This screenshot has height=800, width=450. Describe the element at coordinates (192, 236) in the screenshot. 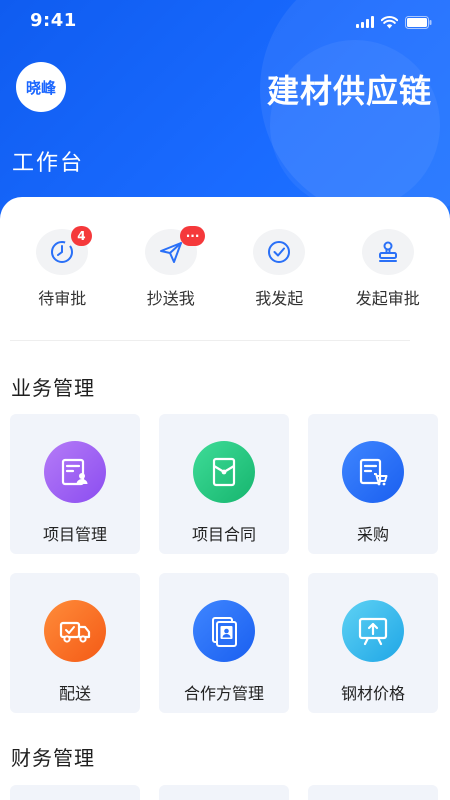

I see `cc-badge: ···` at that location.